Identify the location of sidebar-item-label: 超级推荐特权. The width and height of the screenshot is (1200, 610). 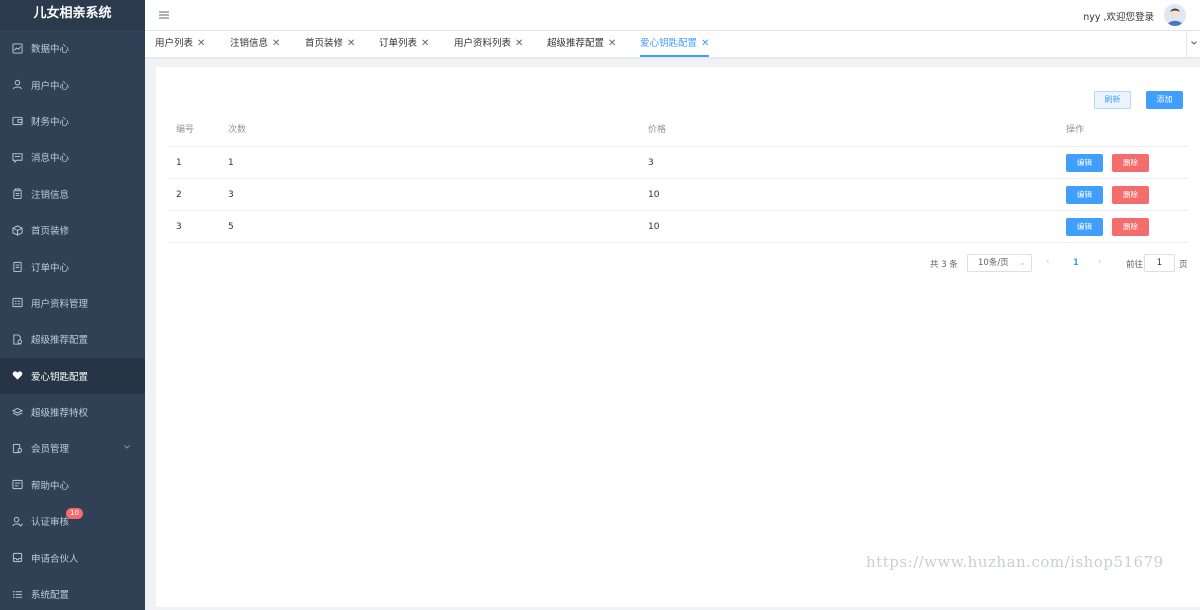
(60, 414).